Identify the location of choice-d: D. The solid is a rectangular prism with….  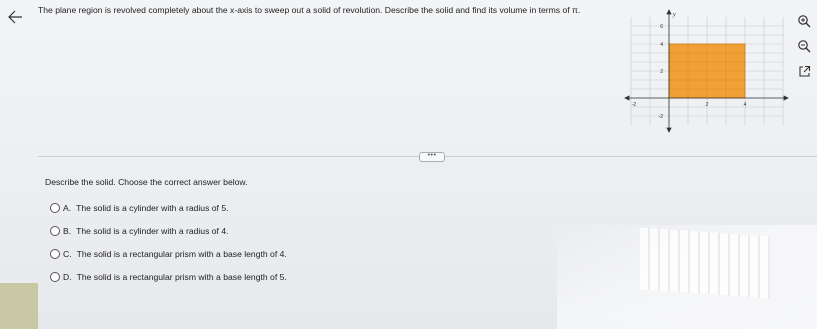
(168, 277).